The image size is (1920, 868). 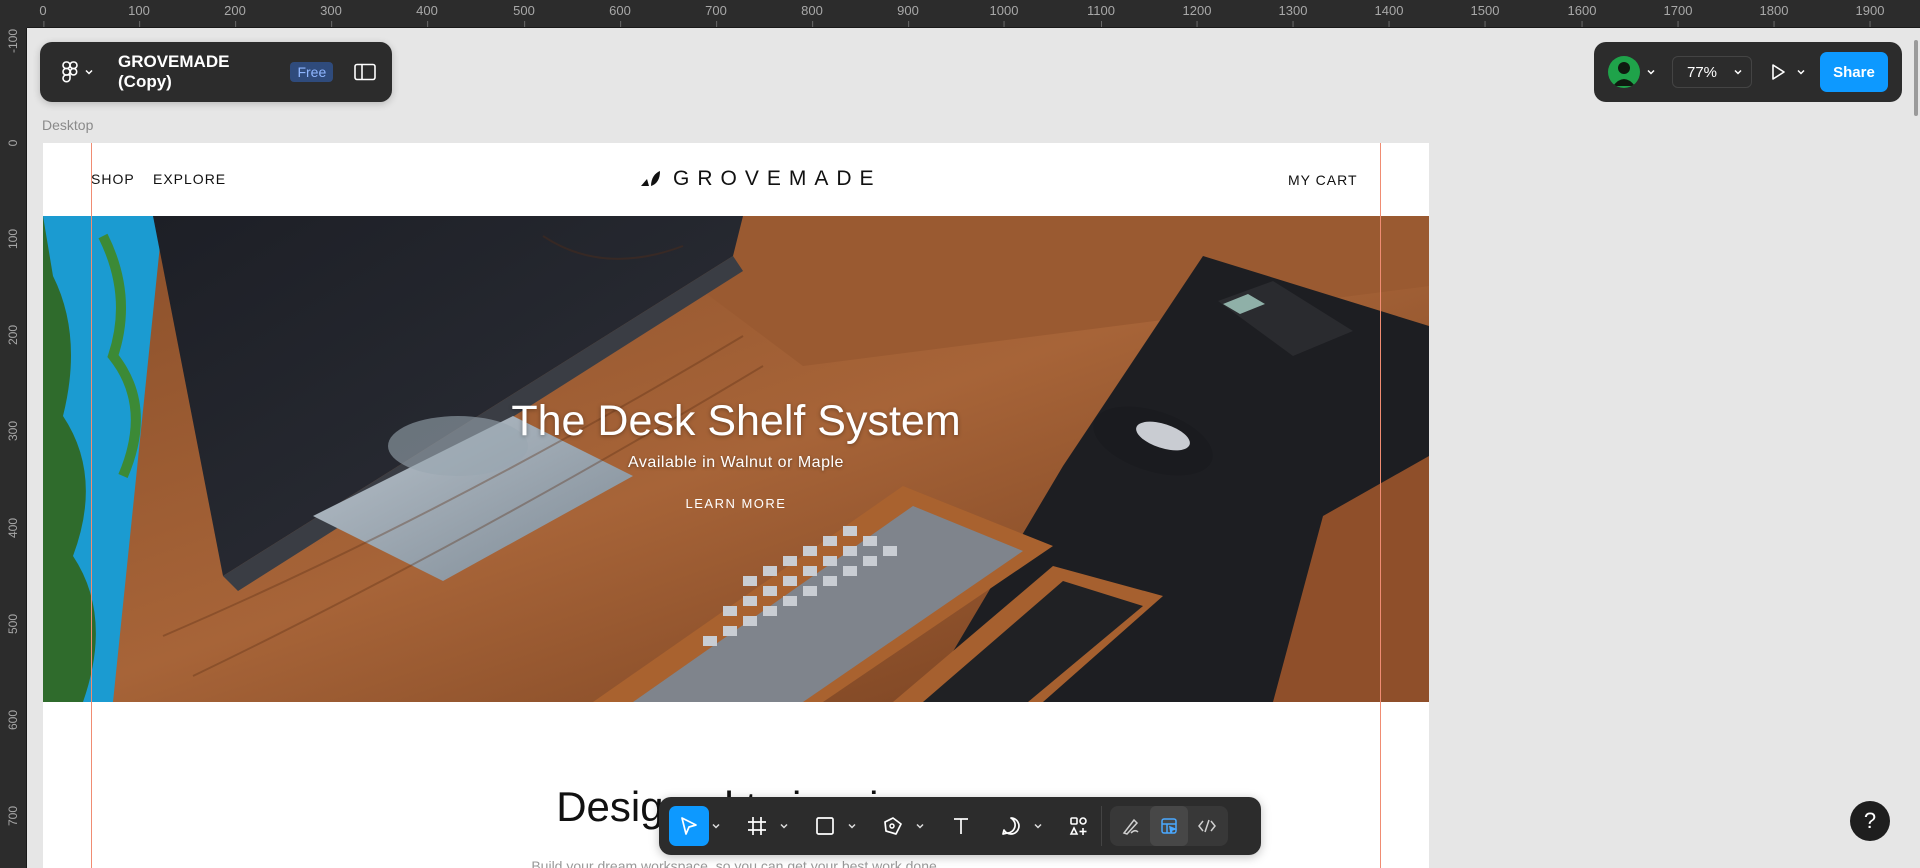 I want to click on comment-tool-icon, so click(x=1011, y=826).